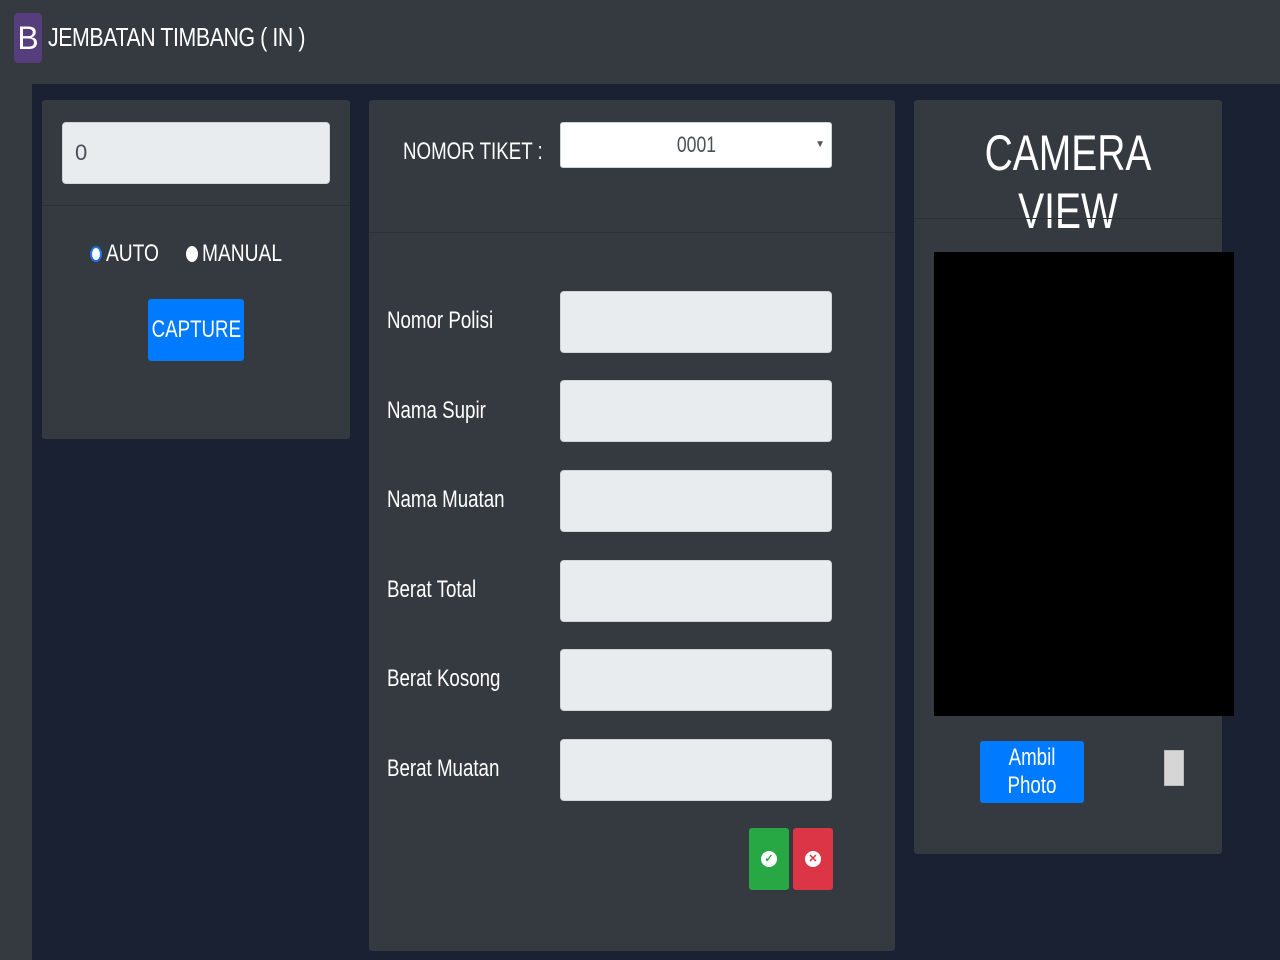 This screenshot has width=1280, height=960. Describe the element at coordinates (446, 499) in the screenshot. I see `field-label-nama-muatan: Nama Muatan` at that location.